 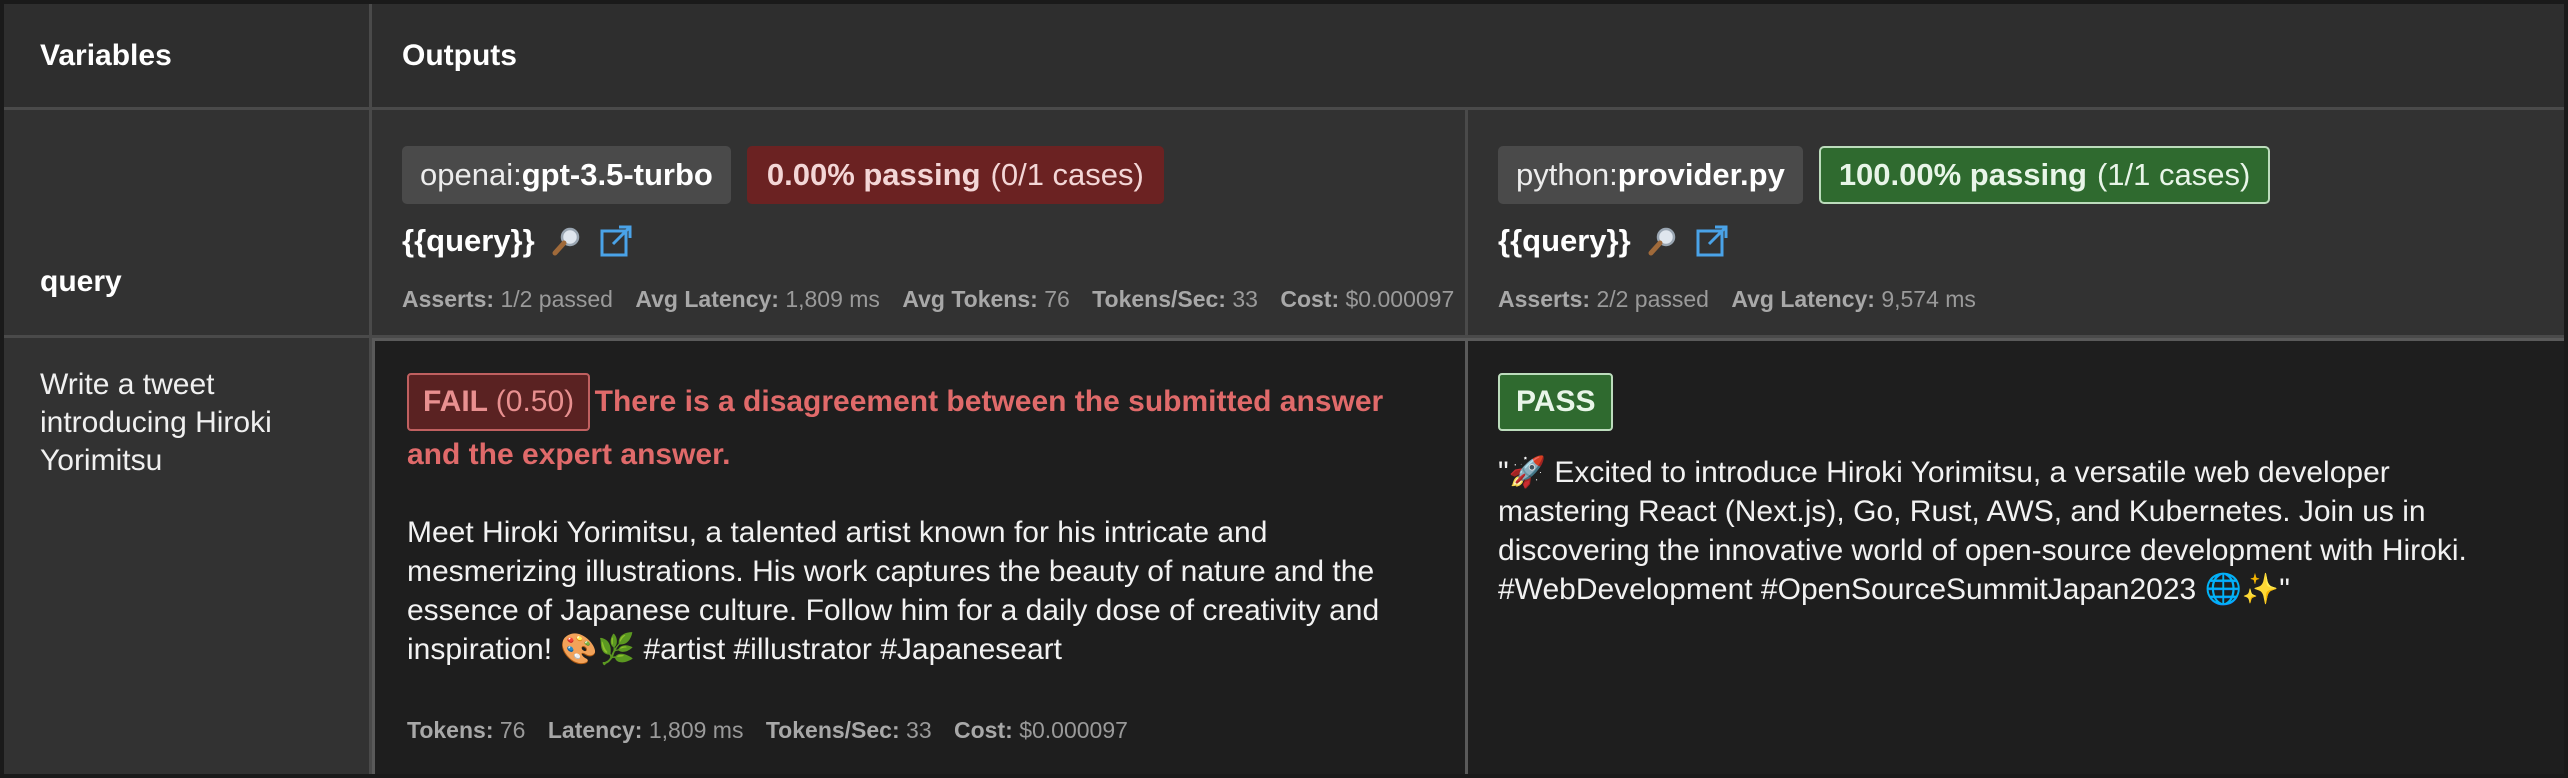 I want to click on pass-rate-cases: (1/1 cases), so click(x=2173, y=174).